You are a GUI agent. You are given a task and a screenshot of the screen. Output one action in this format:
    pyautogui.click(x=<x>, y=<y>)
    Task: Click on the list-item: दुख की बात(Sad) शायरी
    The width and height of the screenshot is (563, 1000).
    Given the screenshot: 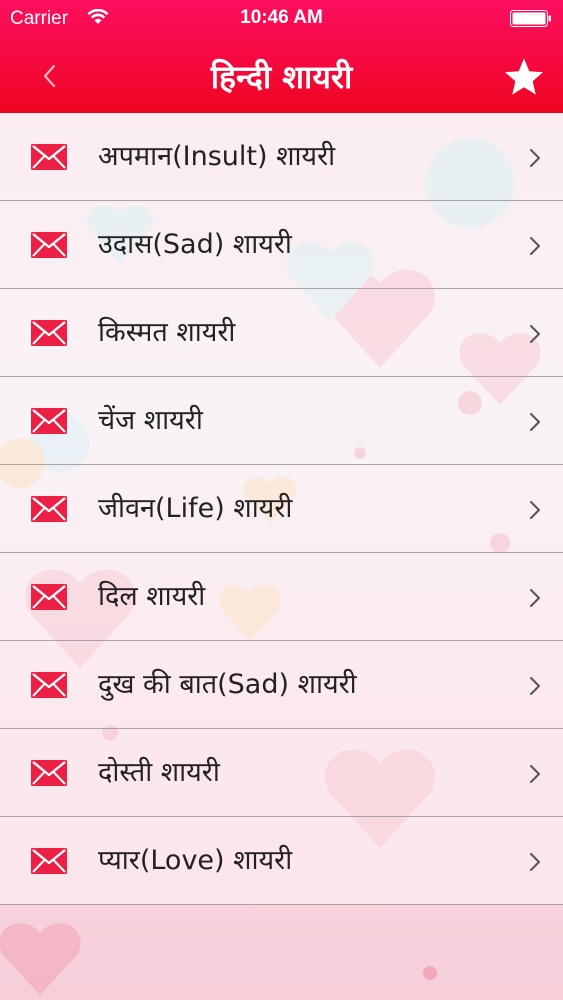 What is the action you would take?
    pyautogui.click(x=281, y=685)
    